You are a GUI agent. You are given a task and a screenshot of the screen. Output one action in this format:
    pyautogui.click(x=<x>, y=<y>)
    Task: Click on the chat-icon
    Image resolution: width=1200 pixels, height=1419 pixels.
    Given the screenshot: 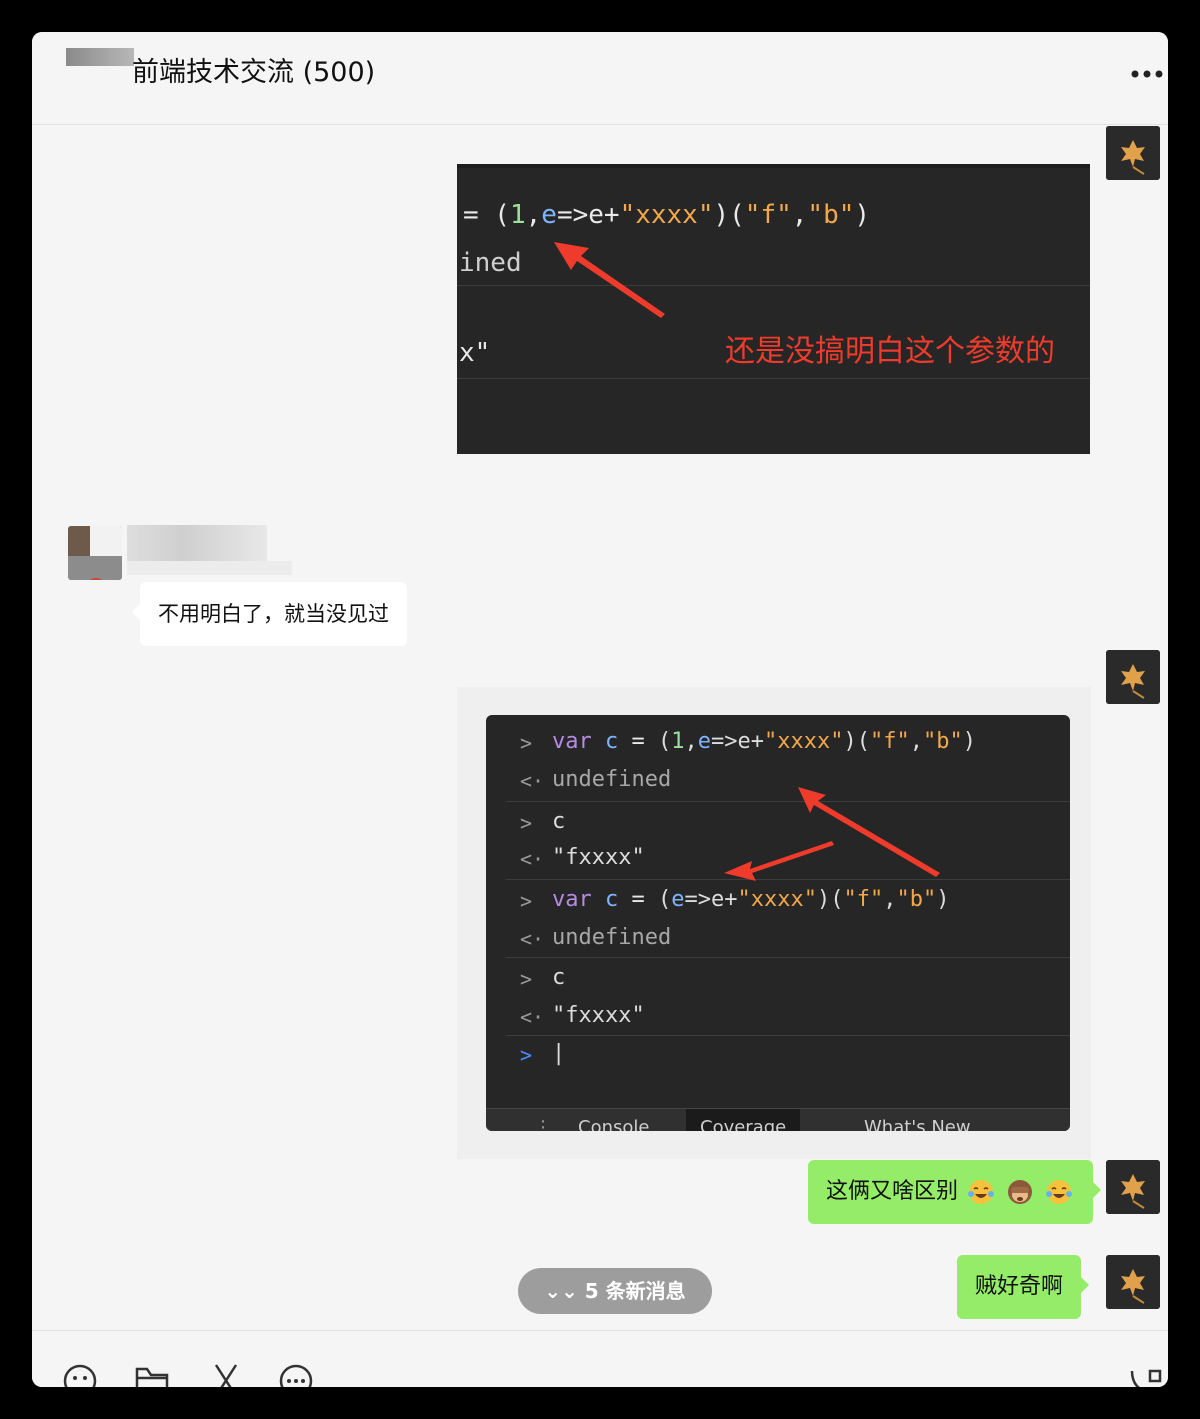 What is the action you would take?
    pyautogui.click(x=296, y=1375)
    